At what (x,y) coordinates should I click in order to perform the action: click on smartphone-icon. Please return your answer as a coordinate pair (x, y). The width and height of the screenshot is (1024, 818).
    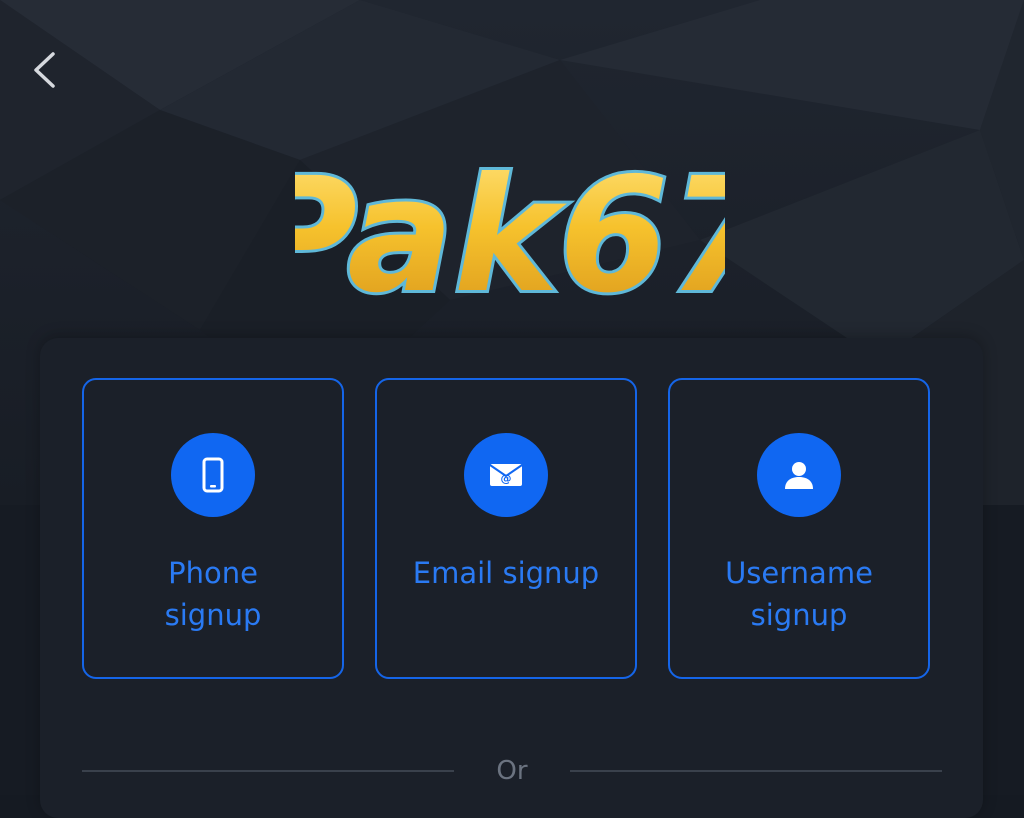
    Looking at the image, I should click on (213, 475).